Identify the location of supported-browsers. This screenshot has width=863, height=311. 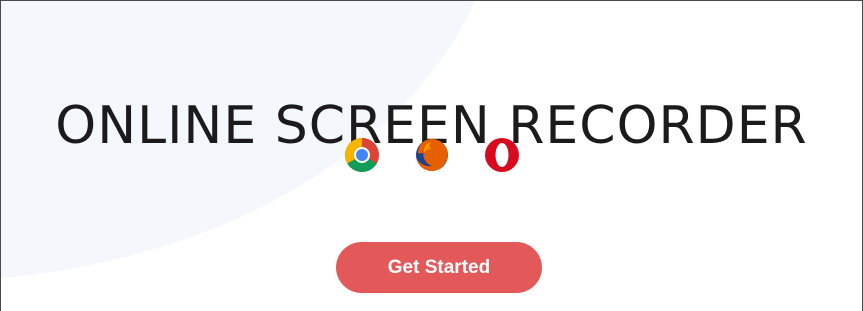
(431, 155).